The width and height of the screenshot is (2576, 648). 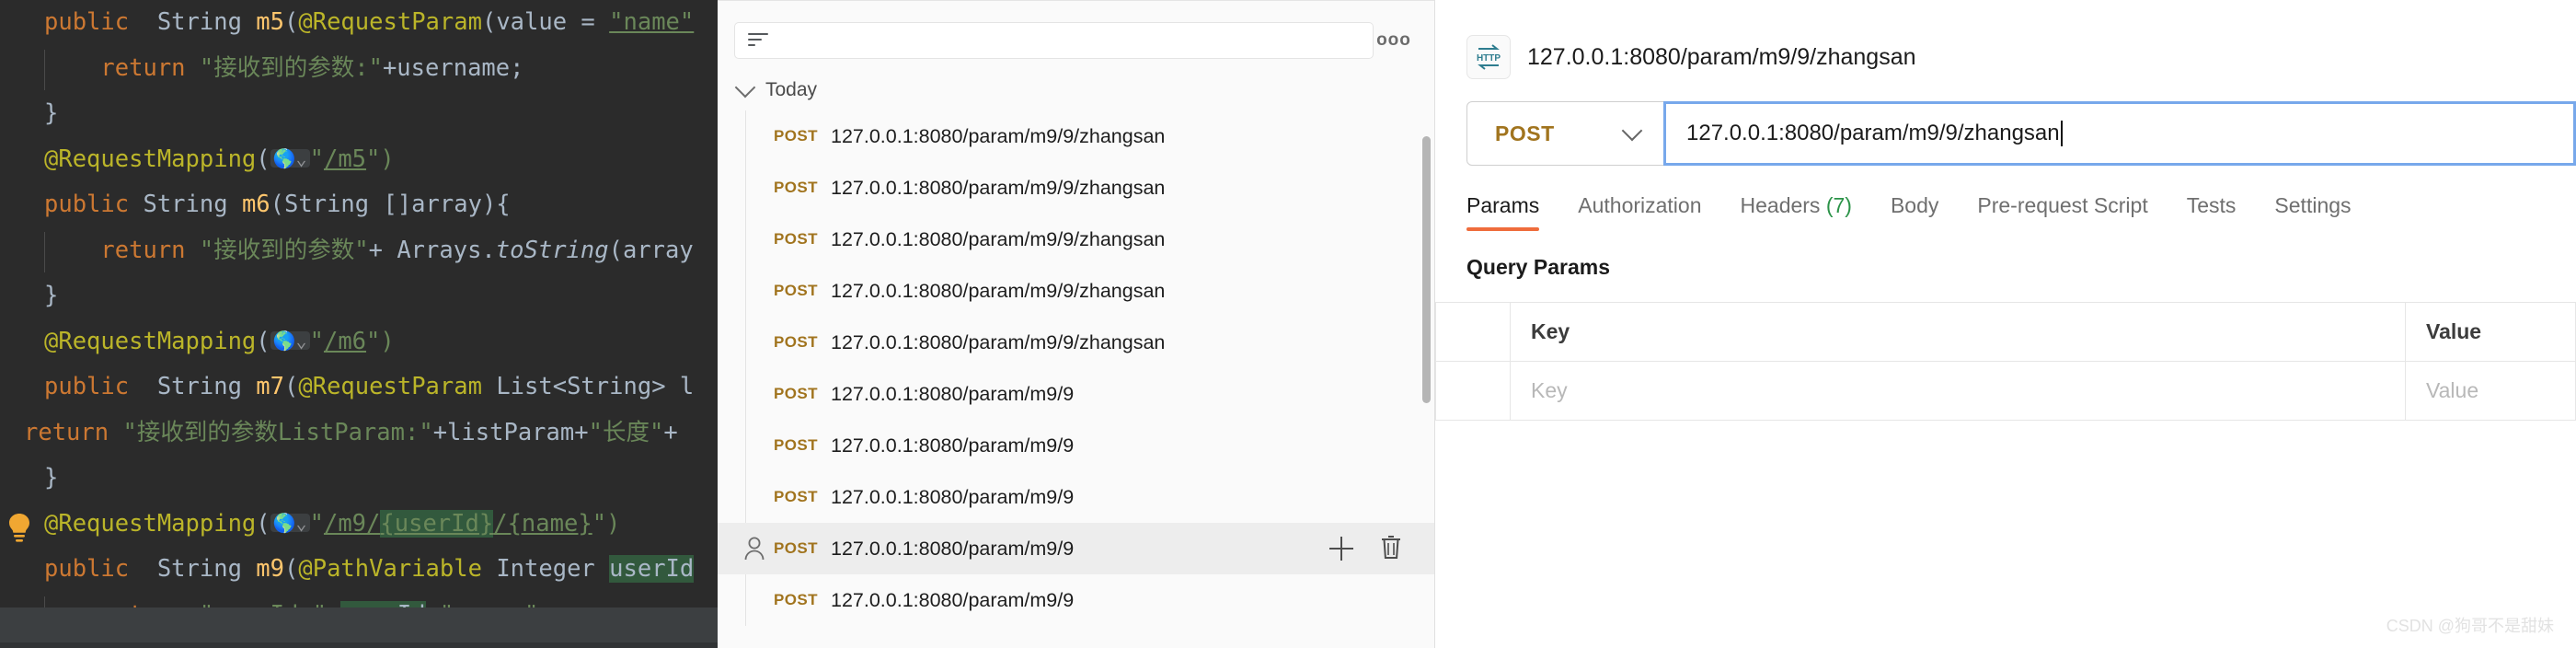 What do you see at coordinates (1958, 391) in the screenshot?
I see `param-key-input: Key` at bounding box center [1958, 391].